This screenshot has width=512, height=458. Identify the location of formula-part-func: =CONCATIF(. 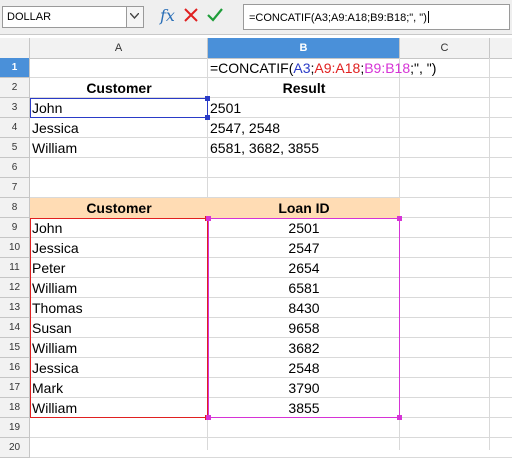
(252, 68).